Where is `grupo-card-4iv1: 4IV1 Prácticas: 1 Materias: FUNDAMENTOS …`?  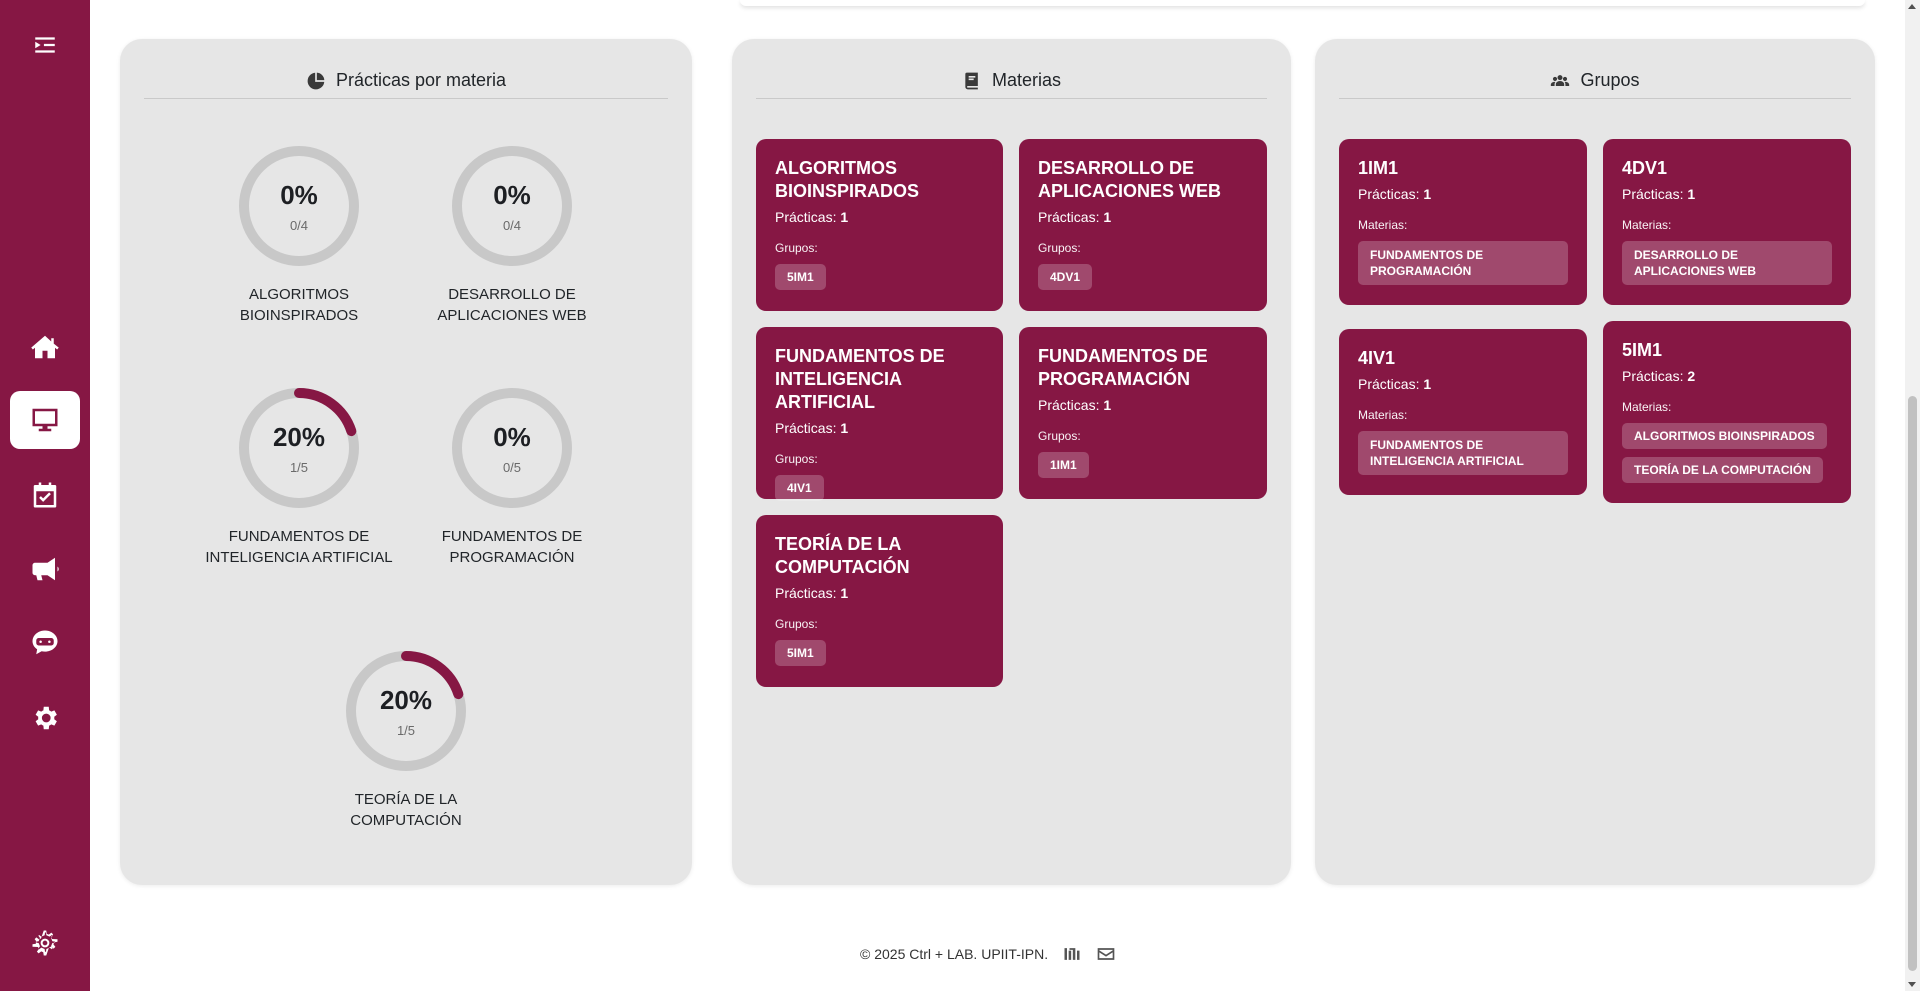 grupo-card-4iv1: 4IV1 Prácticas: 1 Materias: FUNDAMENTOS … is located at coordinates (1463, 412).